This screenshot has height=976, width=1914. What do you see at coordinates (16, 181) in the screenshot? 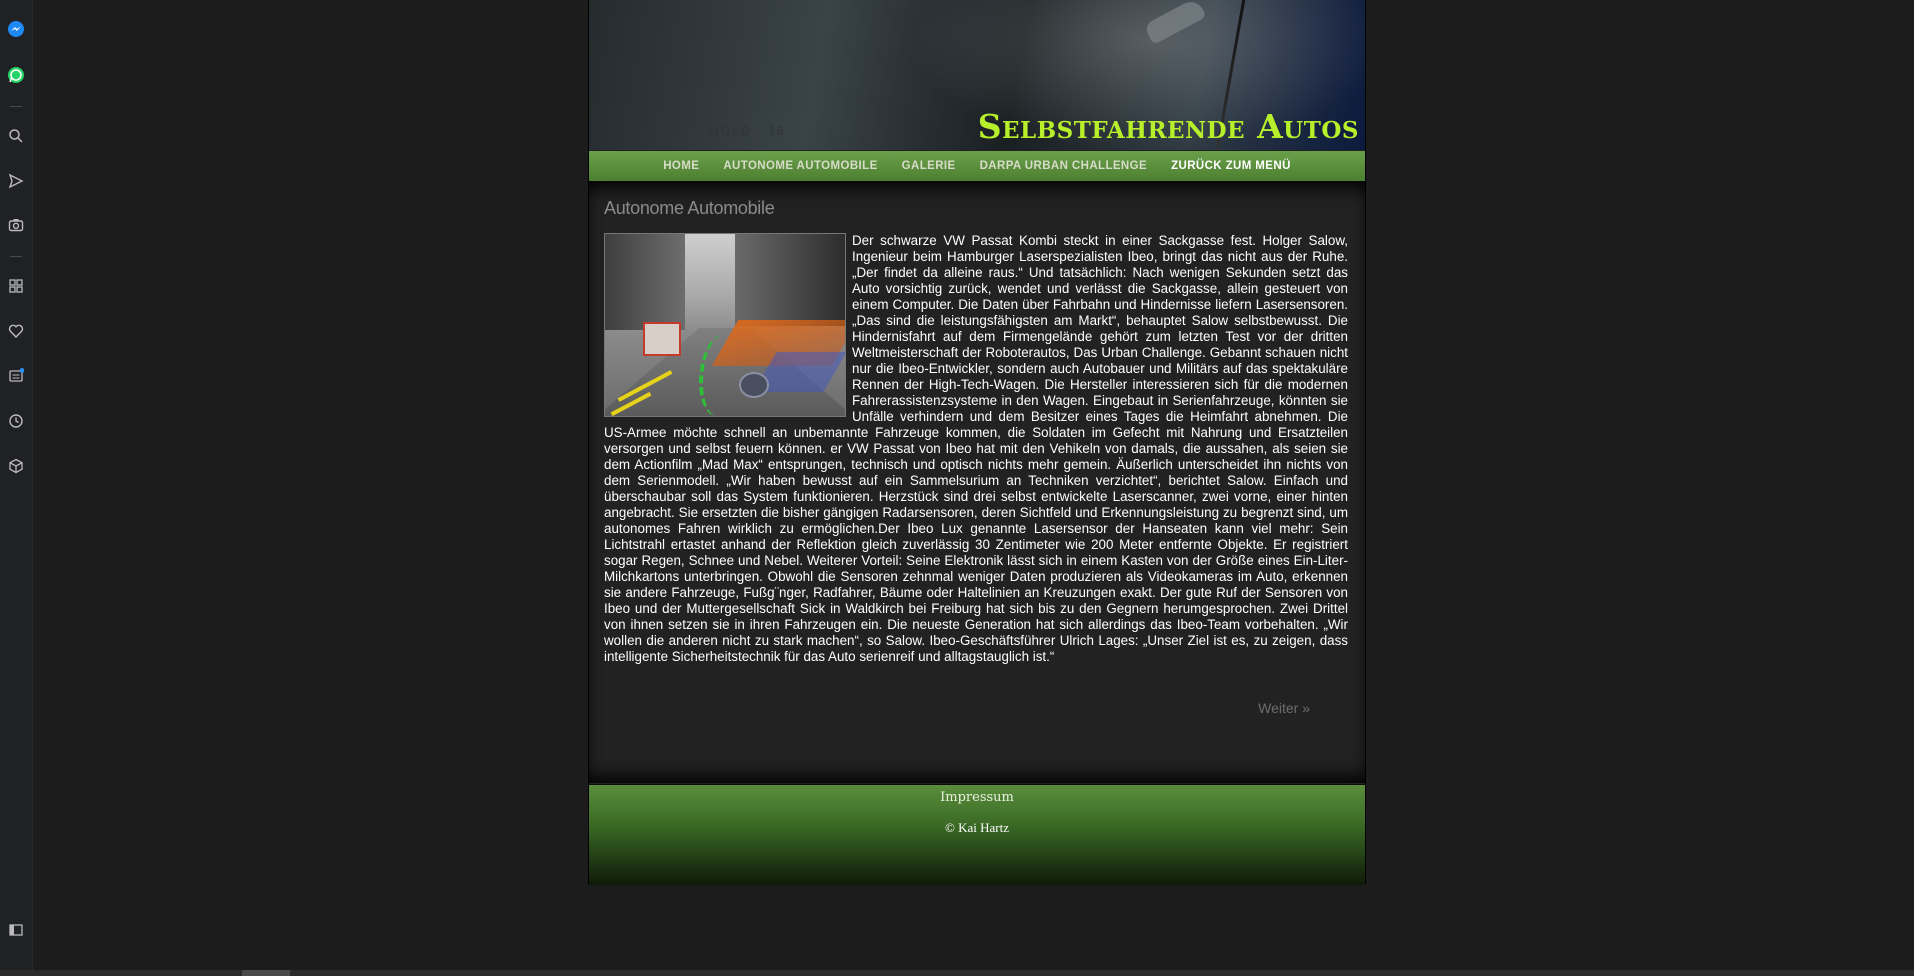
I see `send-icon` at bounding box center [16, 181].